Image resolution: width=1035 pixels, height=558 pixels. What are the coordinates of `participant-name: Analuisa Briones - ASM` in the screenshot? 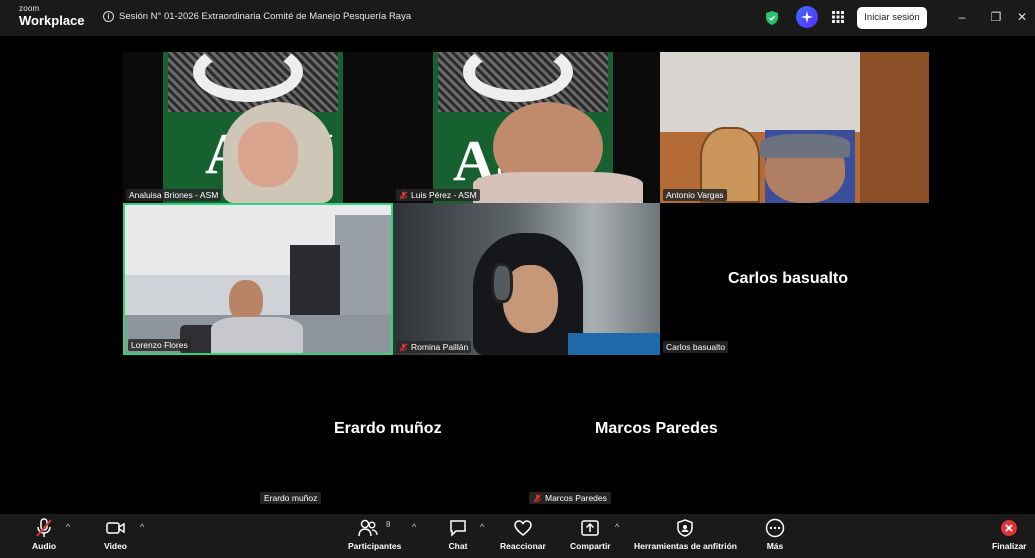 It's located at (174, 195).